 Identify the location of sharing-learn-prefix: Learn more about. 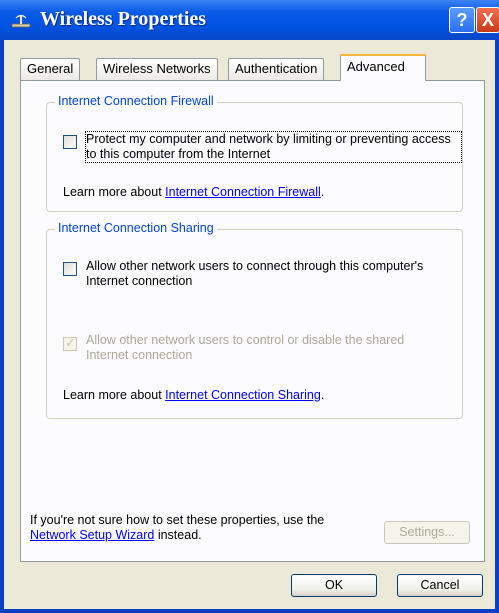
(114, 395).